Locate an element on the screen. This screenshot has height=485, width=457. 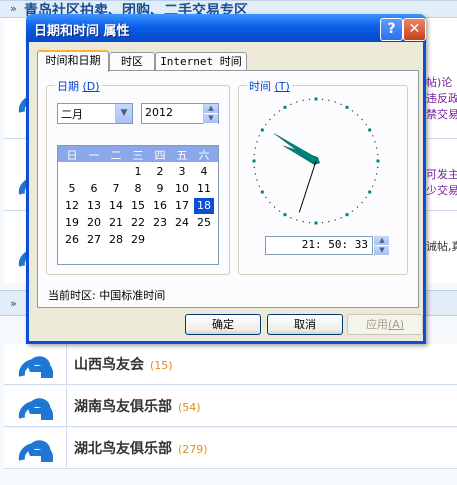
apply-accel: (A) is located at coordinates (396, 324).